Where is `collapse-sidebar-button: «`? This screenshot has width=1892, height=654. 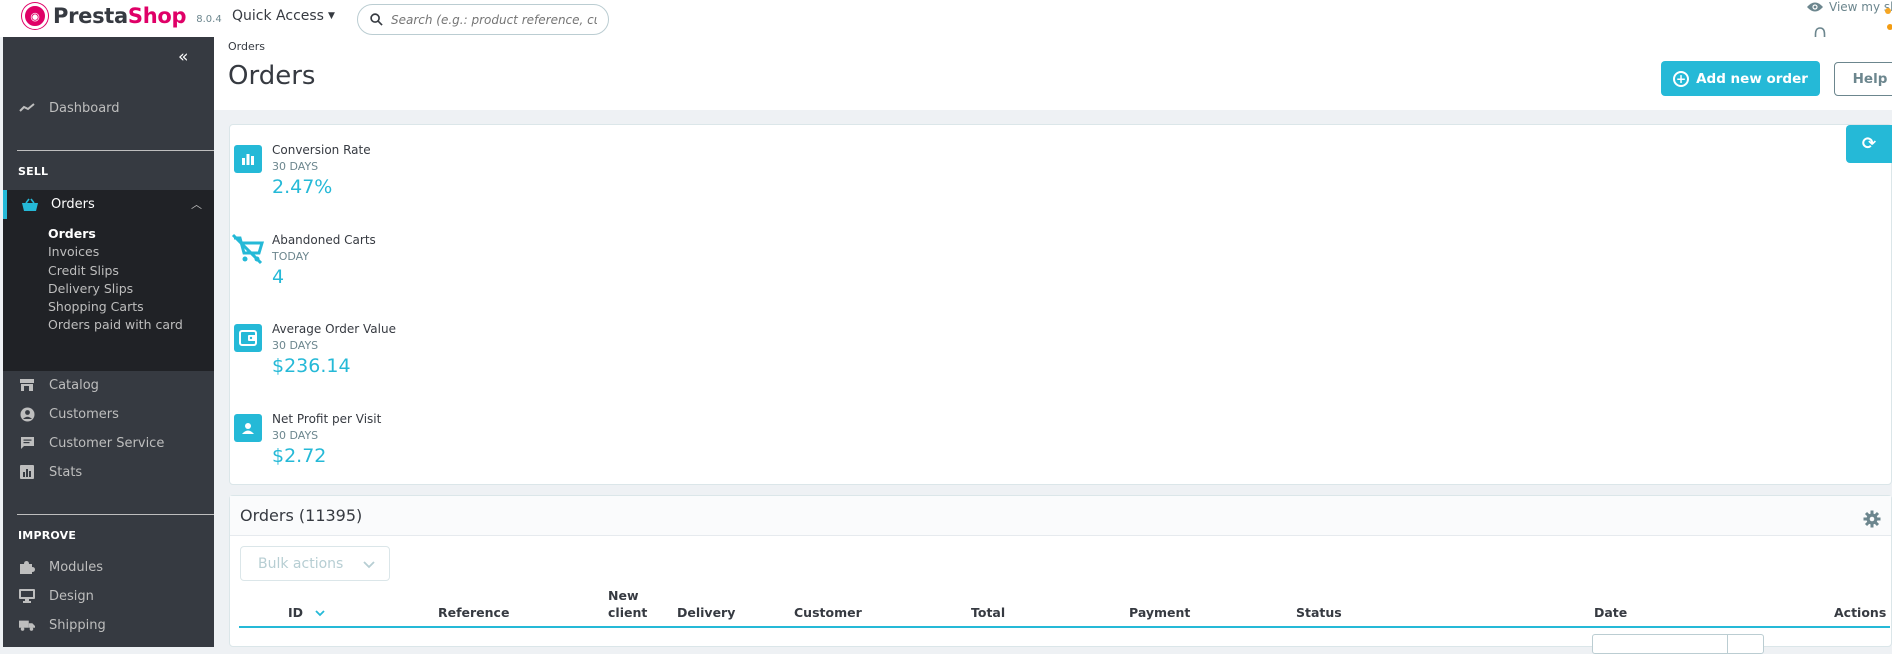 collapse-sidebar-button: « is located at coordinates (183, 57).